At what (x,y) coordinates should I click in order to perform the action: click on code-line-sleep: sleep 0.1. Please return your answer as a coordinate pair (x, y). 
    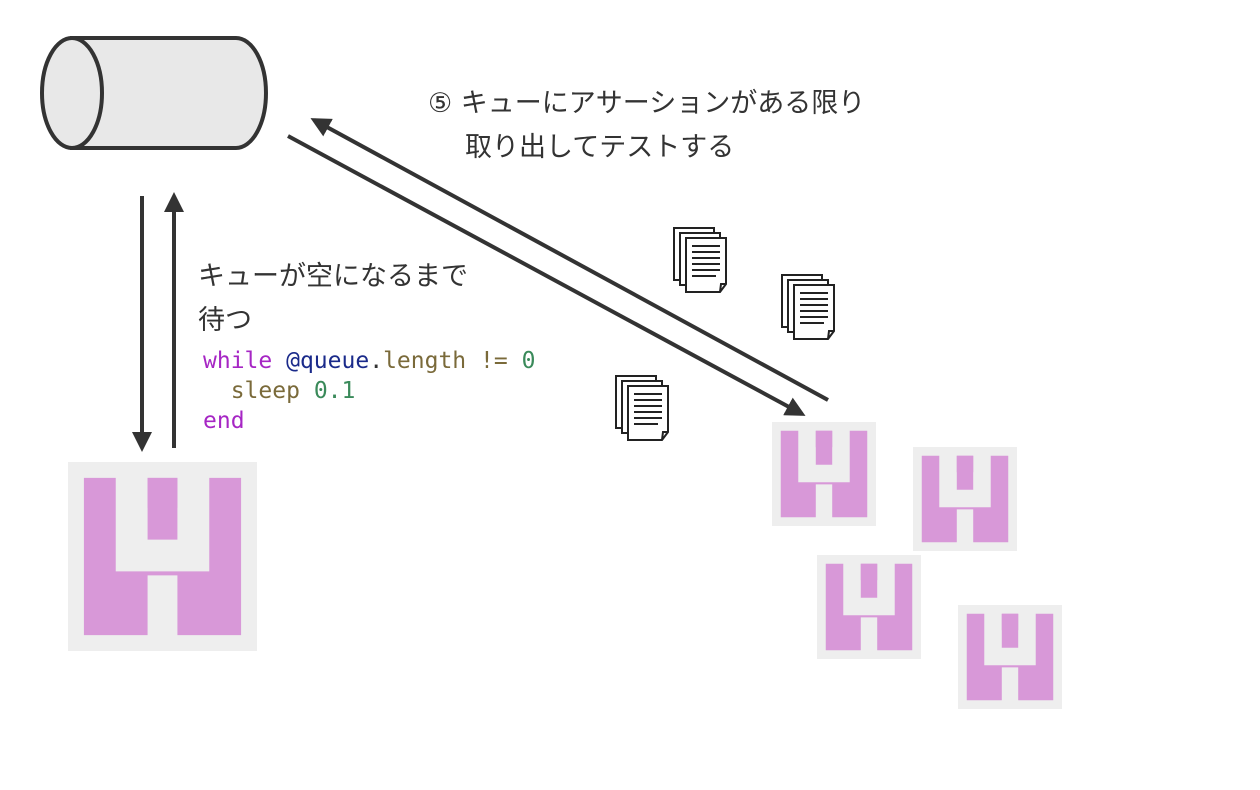
    Looking at the image, I should click on (369, 391).